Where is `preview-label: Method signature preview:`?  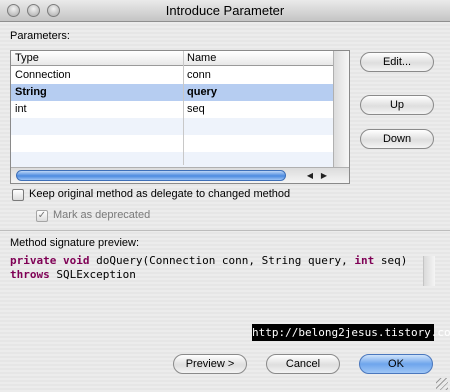
preview-label: Method signature preview: is located at coordinates (75, 243).